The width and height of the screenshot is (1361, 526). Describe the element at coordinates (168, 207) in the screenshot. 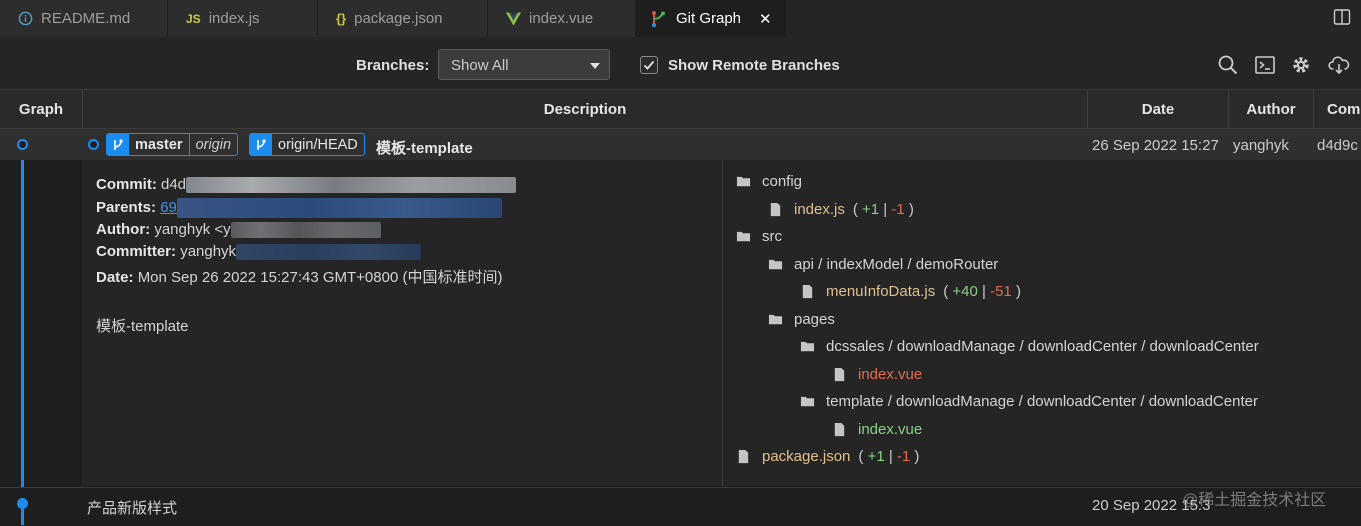

I see `parent-commit-link: 69` at that location.